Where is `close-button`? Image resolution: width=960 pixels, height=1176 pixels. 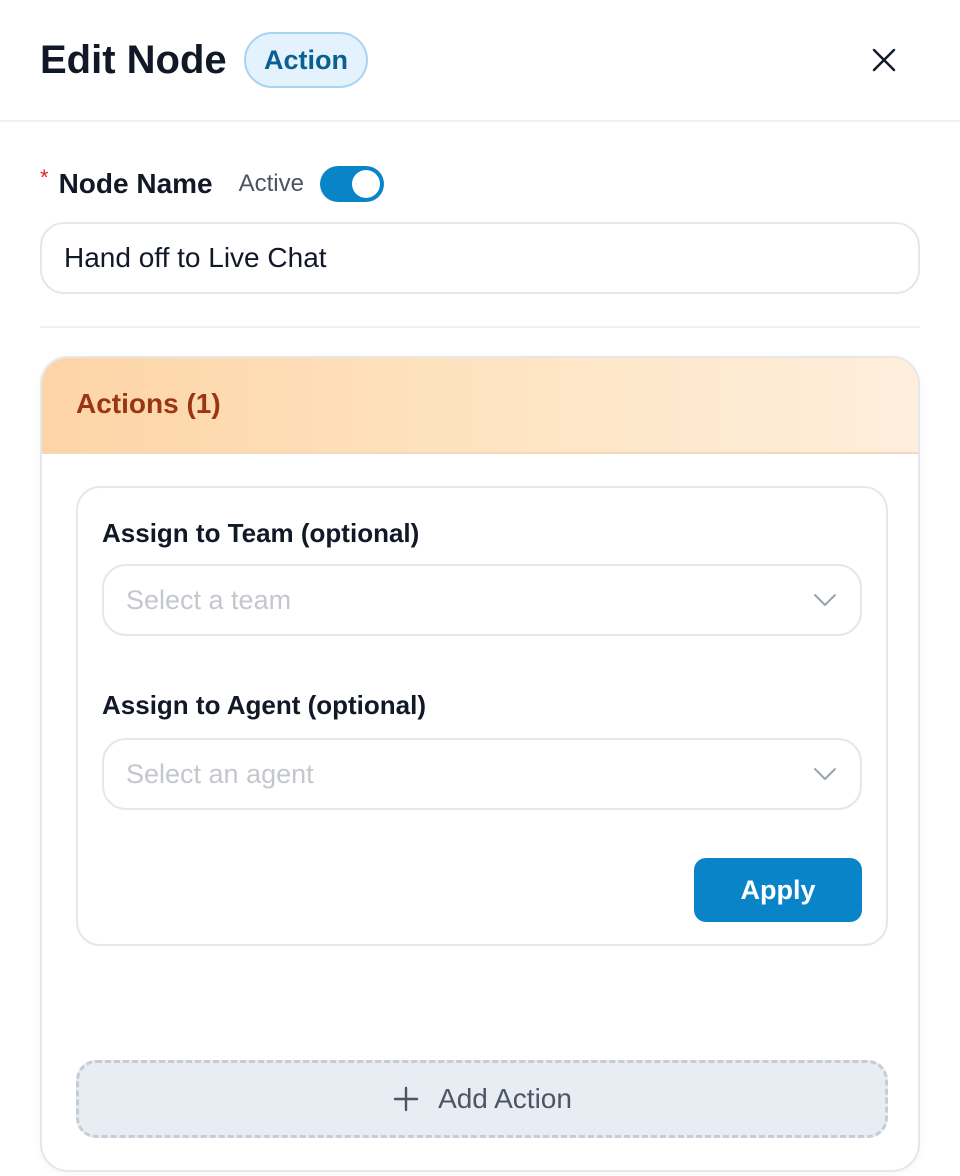
close-button is located at coordinates (884, 60).